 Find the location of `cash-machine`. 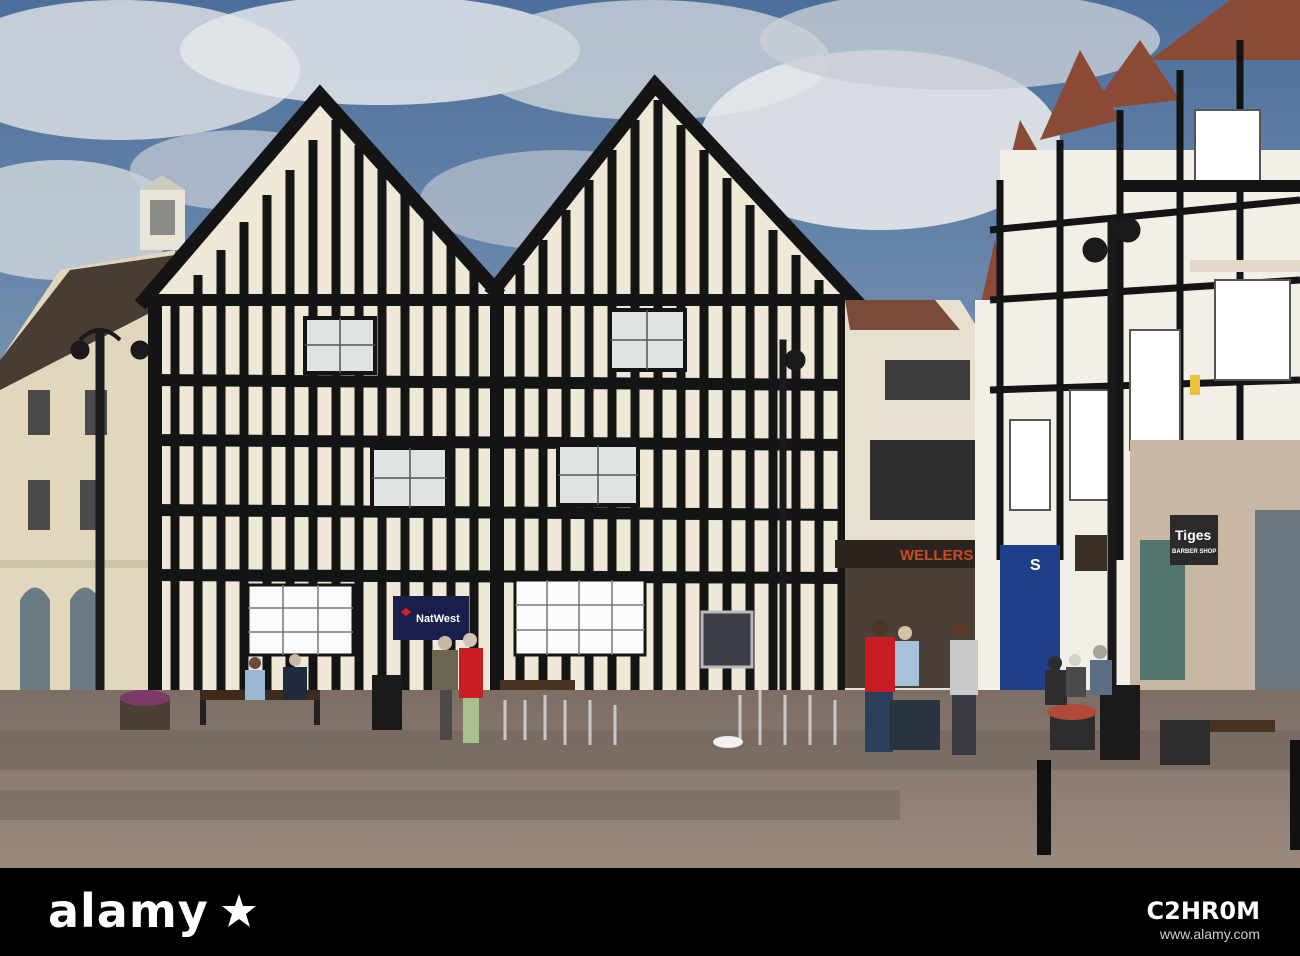

cash-machine is located at coordinates (727, 639).